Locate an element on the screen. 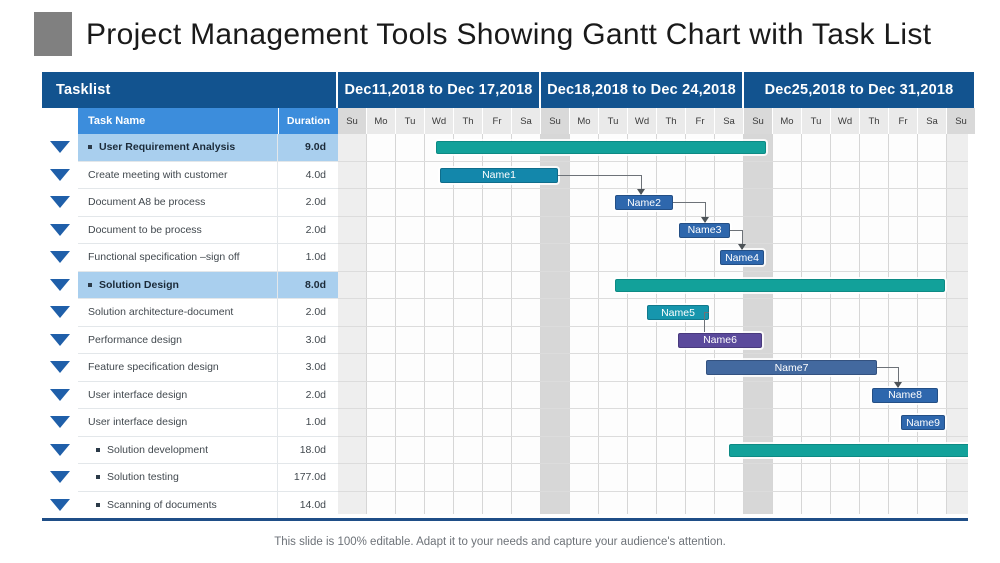 The width and height of the screenshot is (1000, 563). day-header-19: Fr is located at coordinates (903, 121).